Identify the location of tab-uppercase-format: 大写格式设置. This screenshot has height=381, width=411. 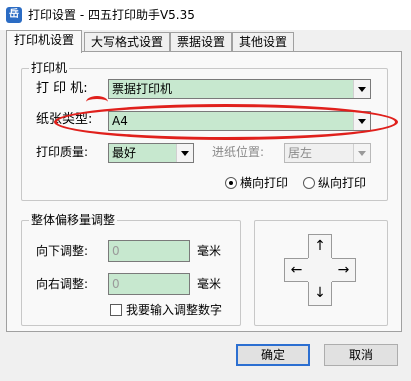
(127, 42).